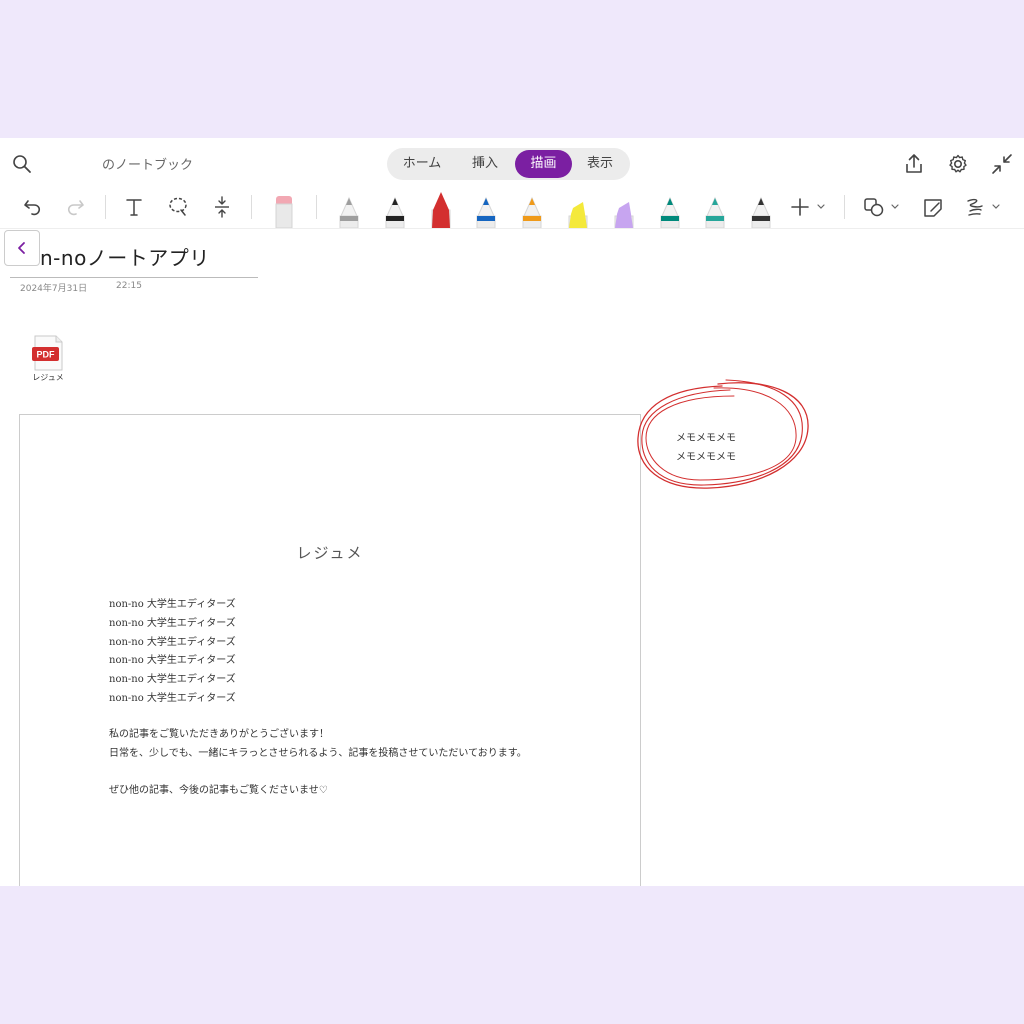 Image resolution: width=1024 pixels, height=1024 pixels. I want to click on pdf-file-icon: PDF, so click(47, 353).